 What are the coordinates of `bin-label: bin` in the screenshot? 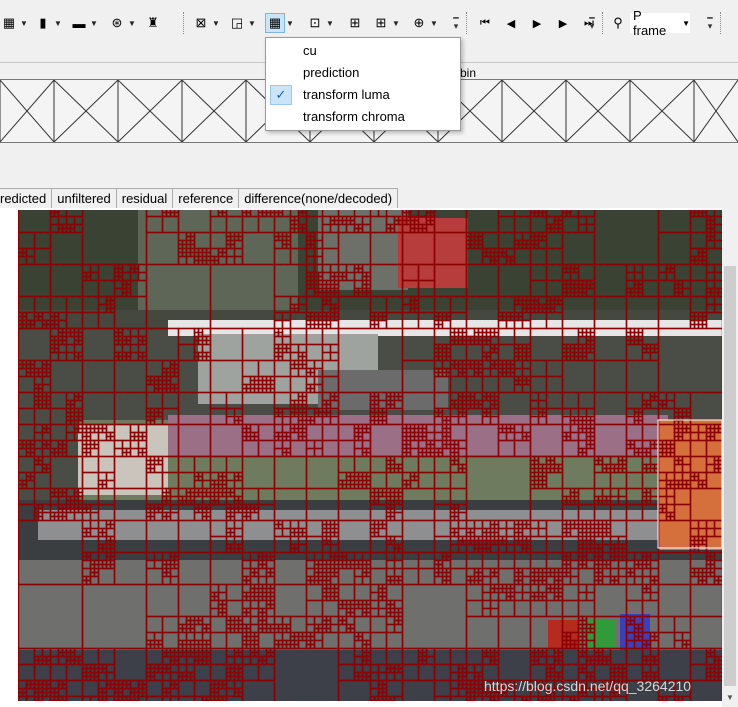 It's located at (468, 73).